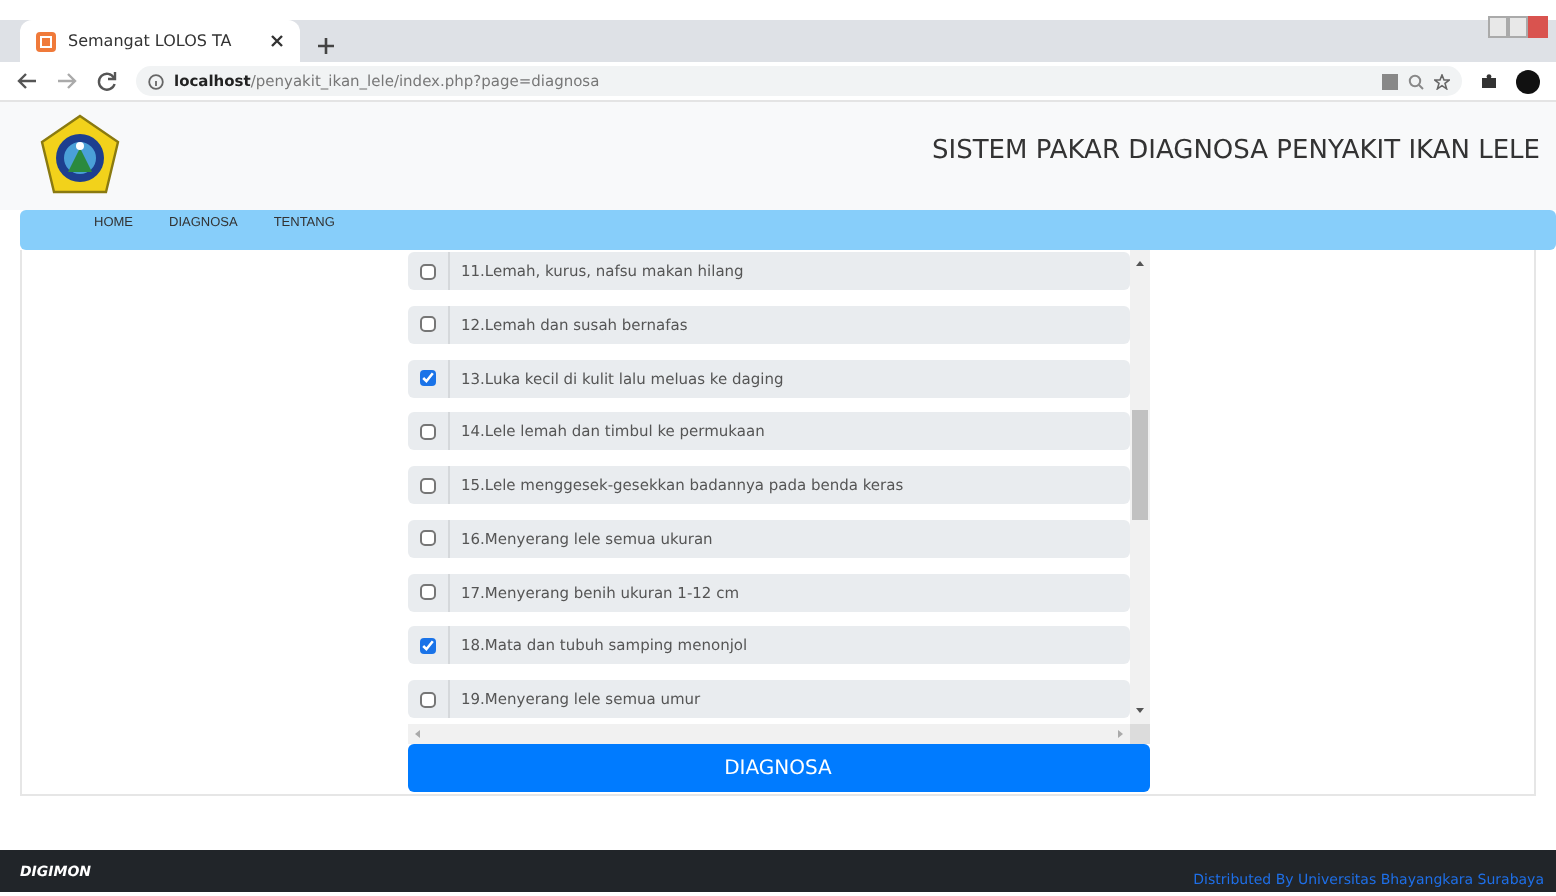 Image resolution: width=1556 pixels, height=896 pixels. What do you see at coordinates (151, 41) in the screenshot?
I see `tab-title: Semangat LOLOS TA` at bounding box center [151, 41].